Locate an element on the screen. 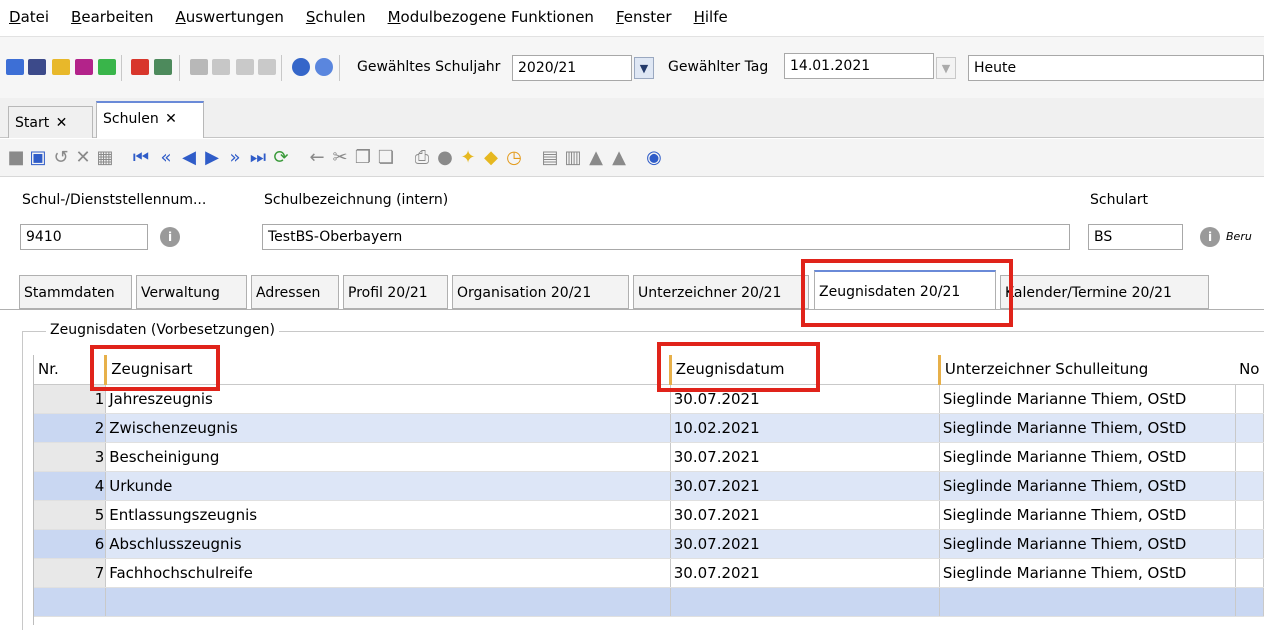 The width and height of the screenshot is (1264, 630). next-record-icon: ▶ is located at coordinates (212, 158).